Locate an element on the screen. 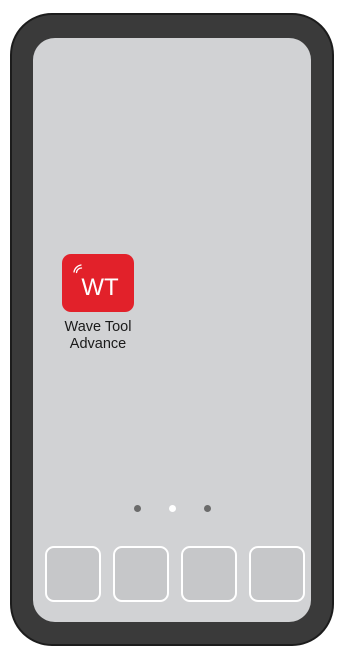 The image size is (343, 651). app-label-line-1: Wave Tool is located at coordinates (98, 327).